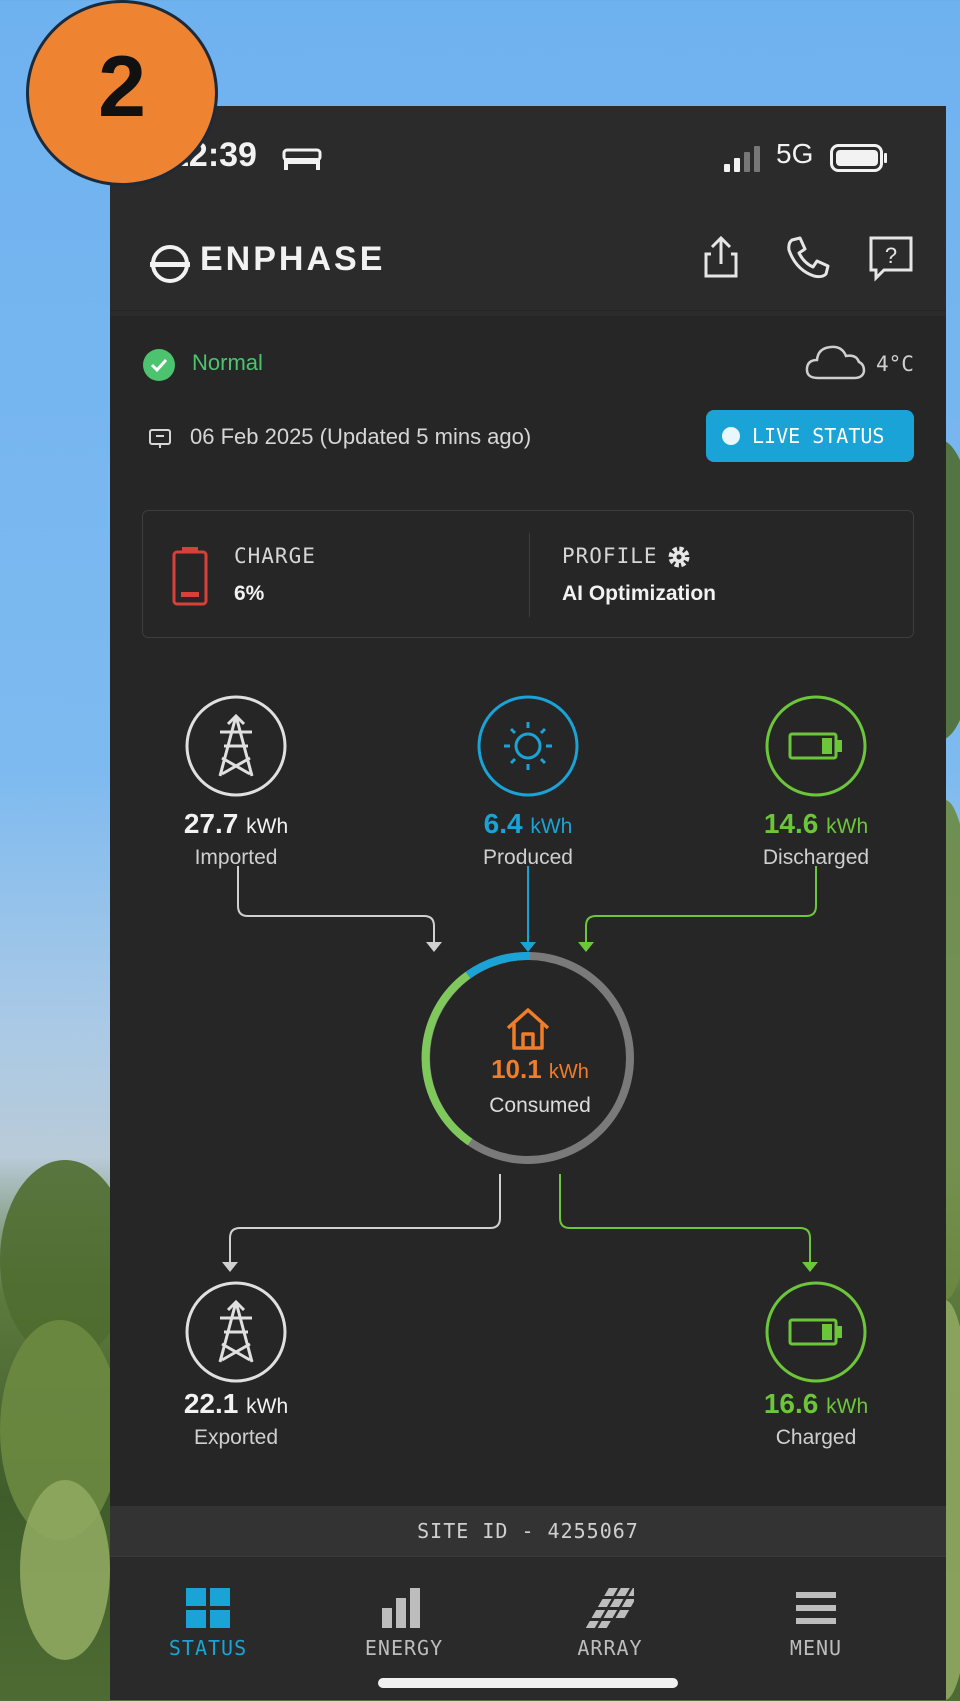 The width and height of the screenshot is (960, 1701). I want to click on share-icon, so click(721, 257).